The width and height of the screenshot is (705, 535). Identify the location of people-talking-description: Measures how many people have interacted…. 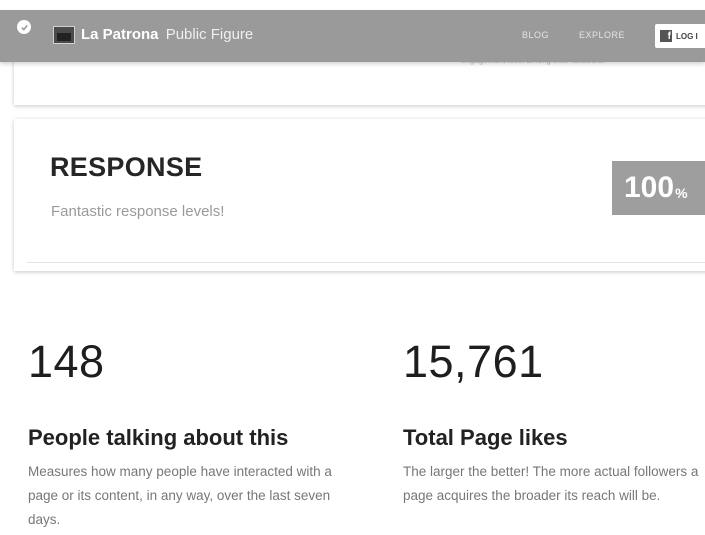
(180, 495).